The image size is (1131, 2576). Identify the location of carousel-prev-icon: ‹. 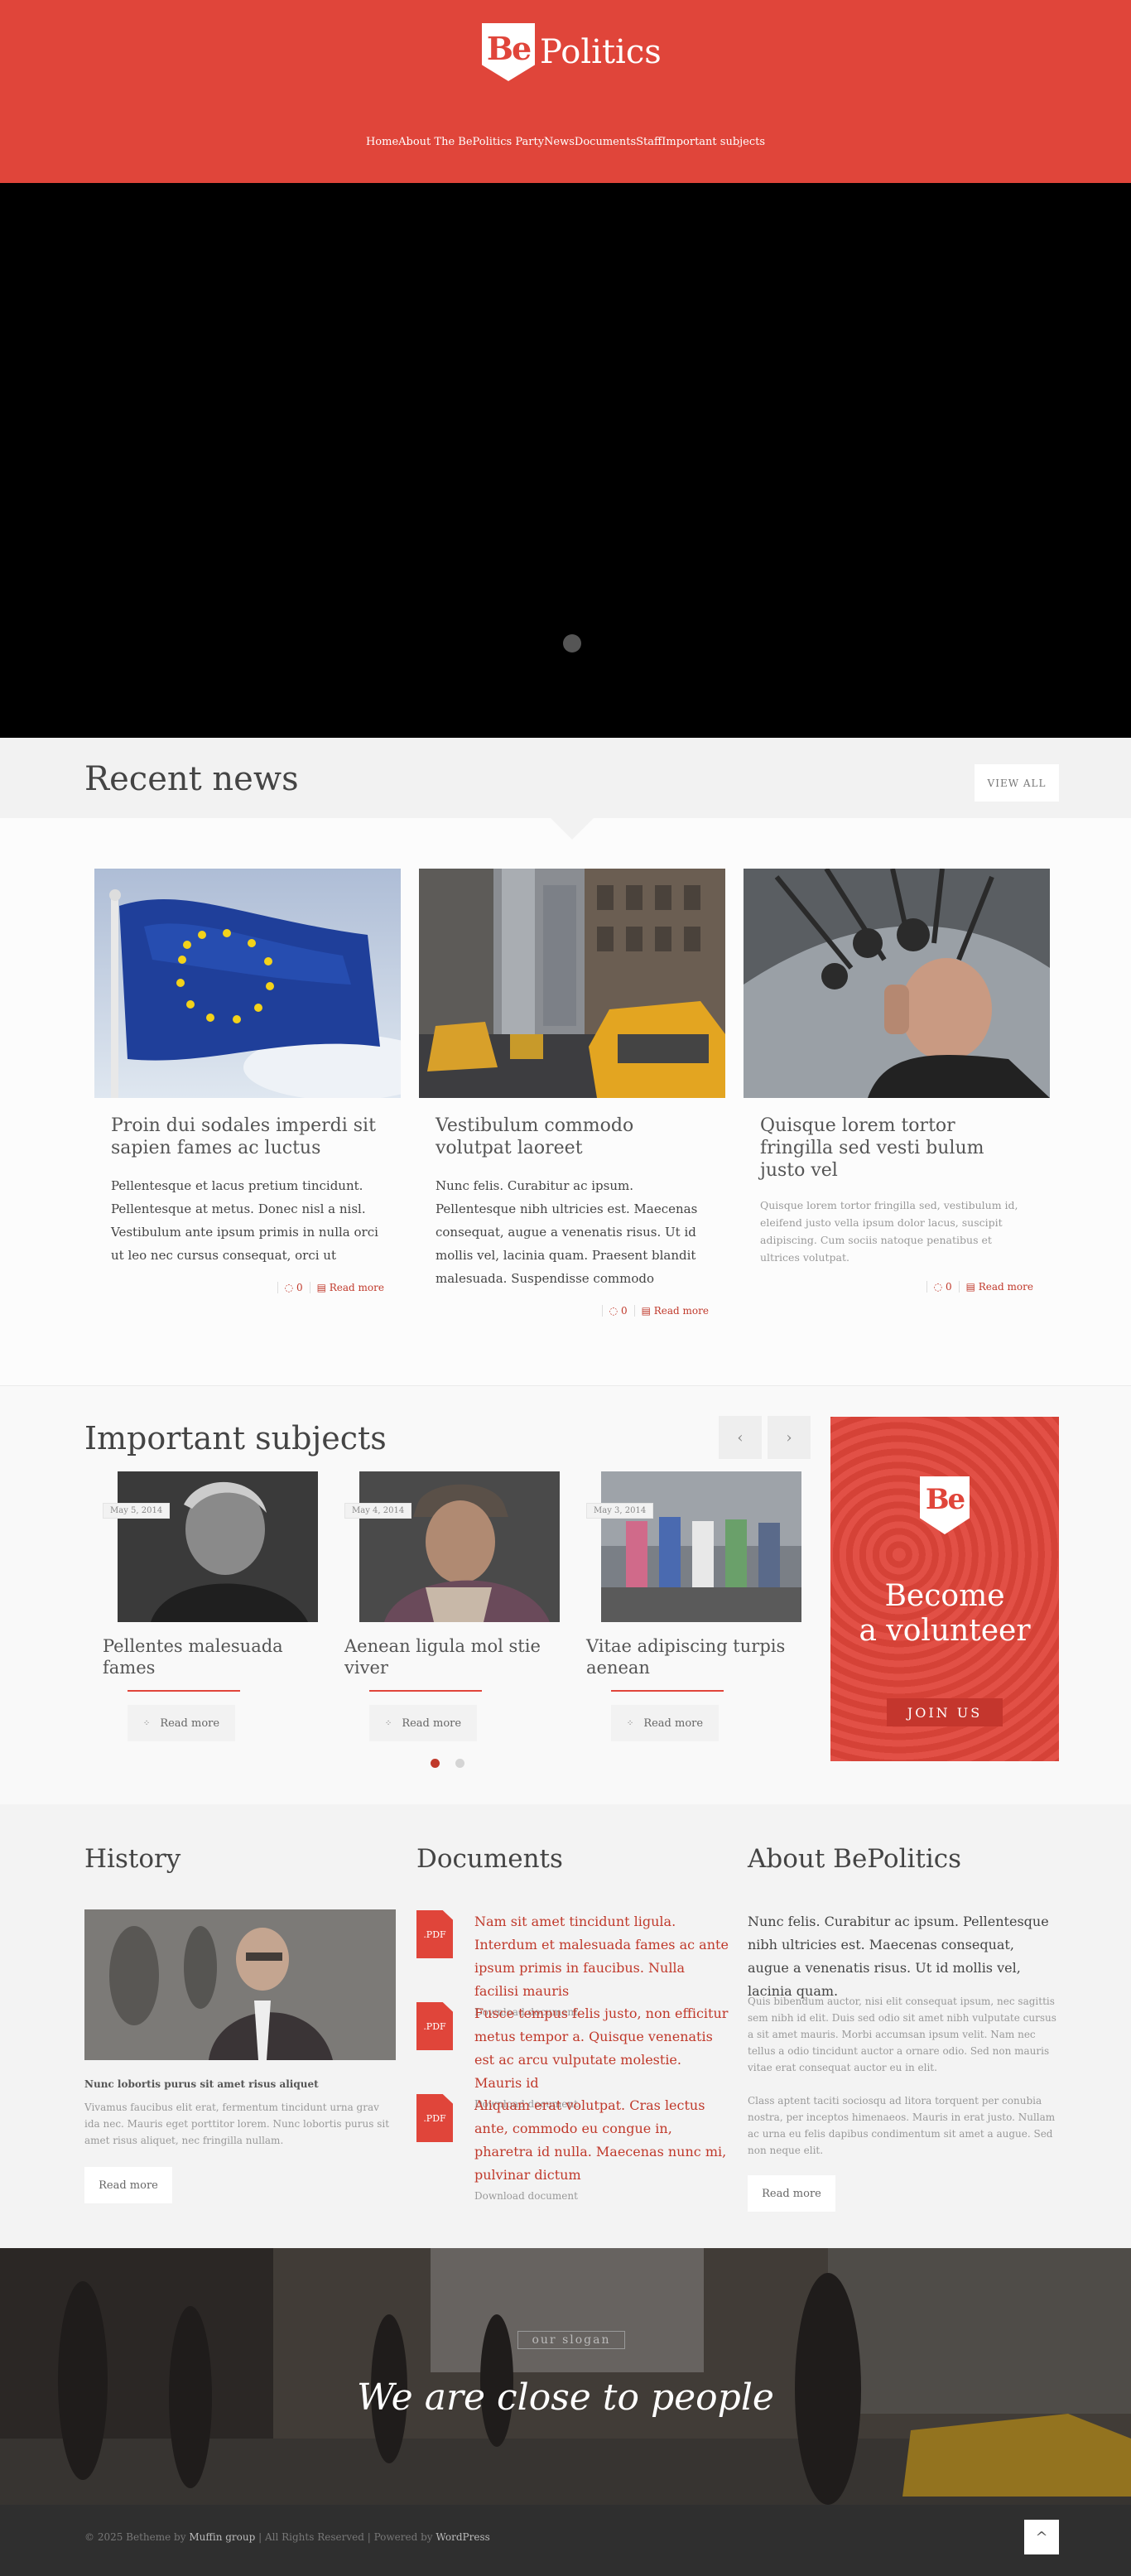
(741, 1437).